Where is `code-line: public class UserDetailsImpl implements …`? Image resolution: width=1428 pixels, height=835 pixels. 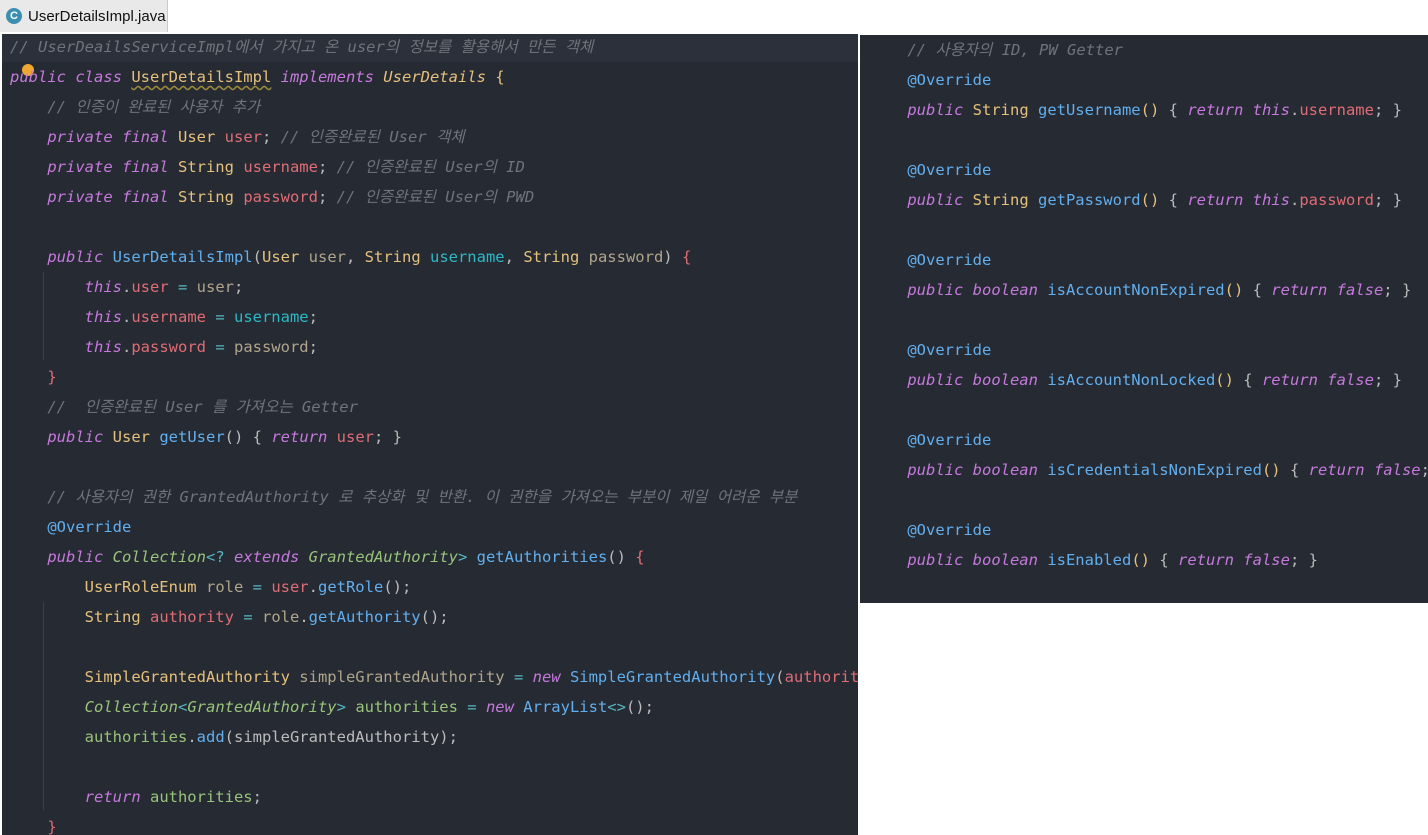 code-line: public class UserDetailsImpl implements … is located at coordinates (253, 77).